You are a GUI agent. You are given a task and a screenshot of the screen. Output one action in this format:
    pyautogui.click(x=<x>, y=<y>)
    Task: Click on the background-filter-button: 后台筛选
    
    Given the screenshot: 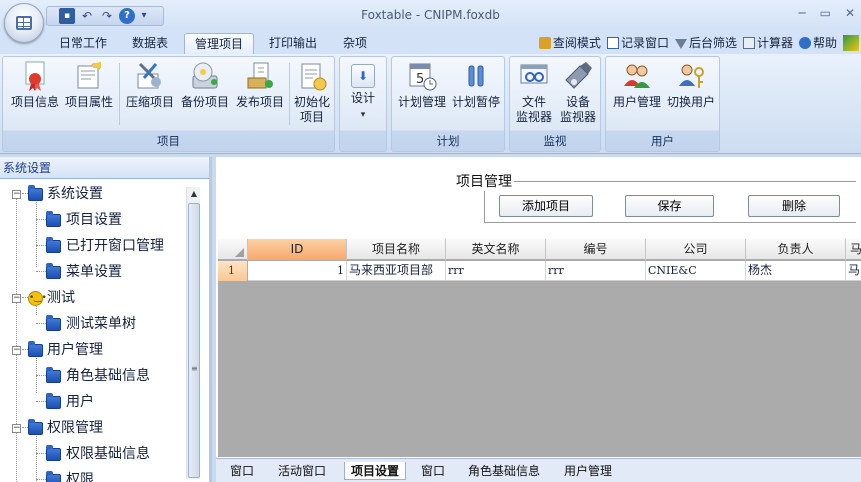 What is the action you would take?
    pyautogui.click(x=705, y=42)
    